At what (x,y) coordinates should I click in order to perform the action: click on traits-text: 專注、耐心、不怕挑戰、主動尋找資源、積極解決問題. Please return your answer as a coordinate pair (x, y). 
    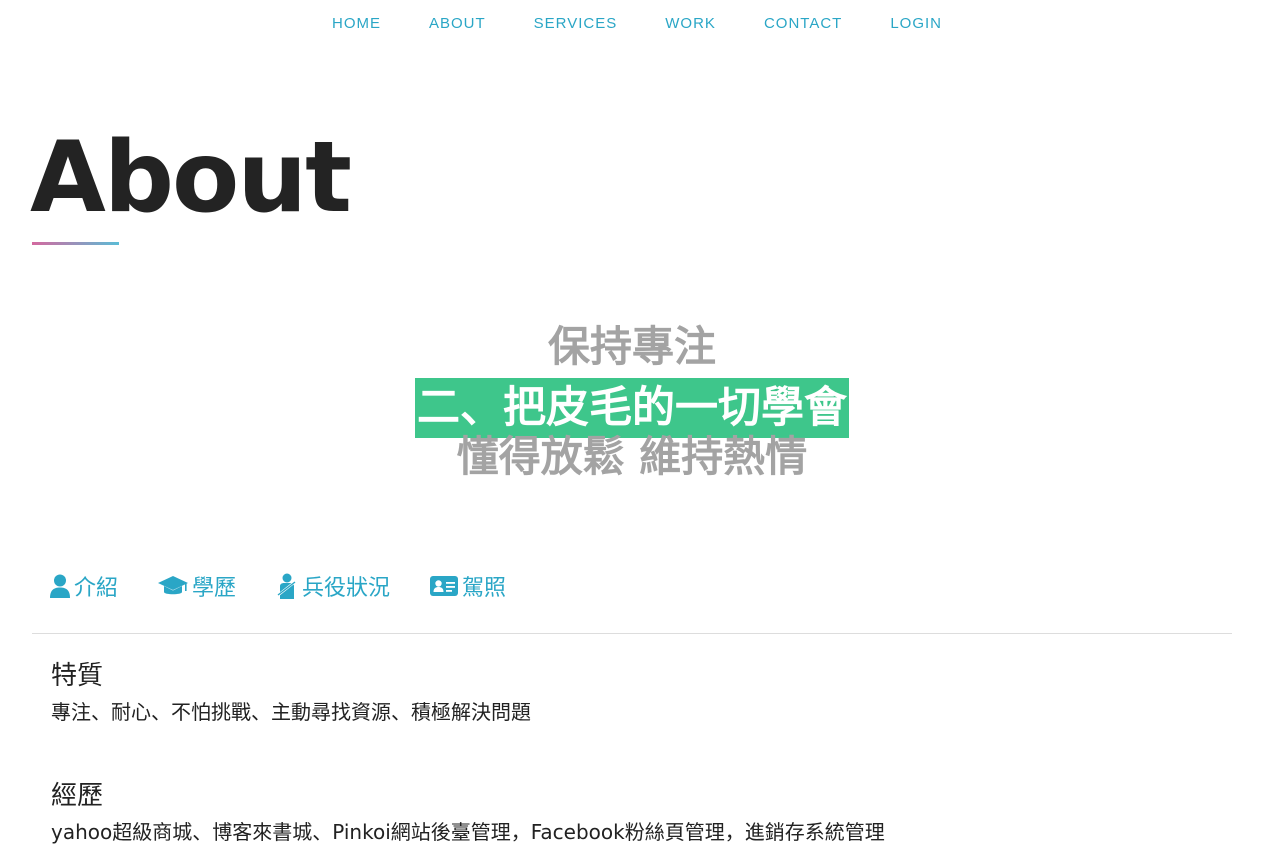
    Looking at the image, I should click on (291, 712).